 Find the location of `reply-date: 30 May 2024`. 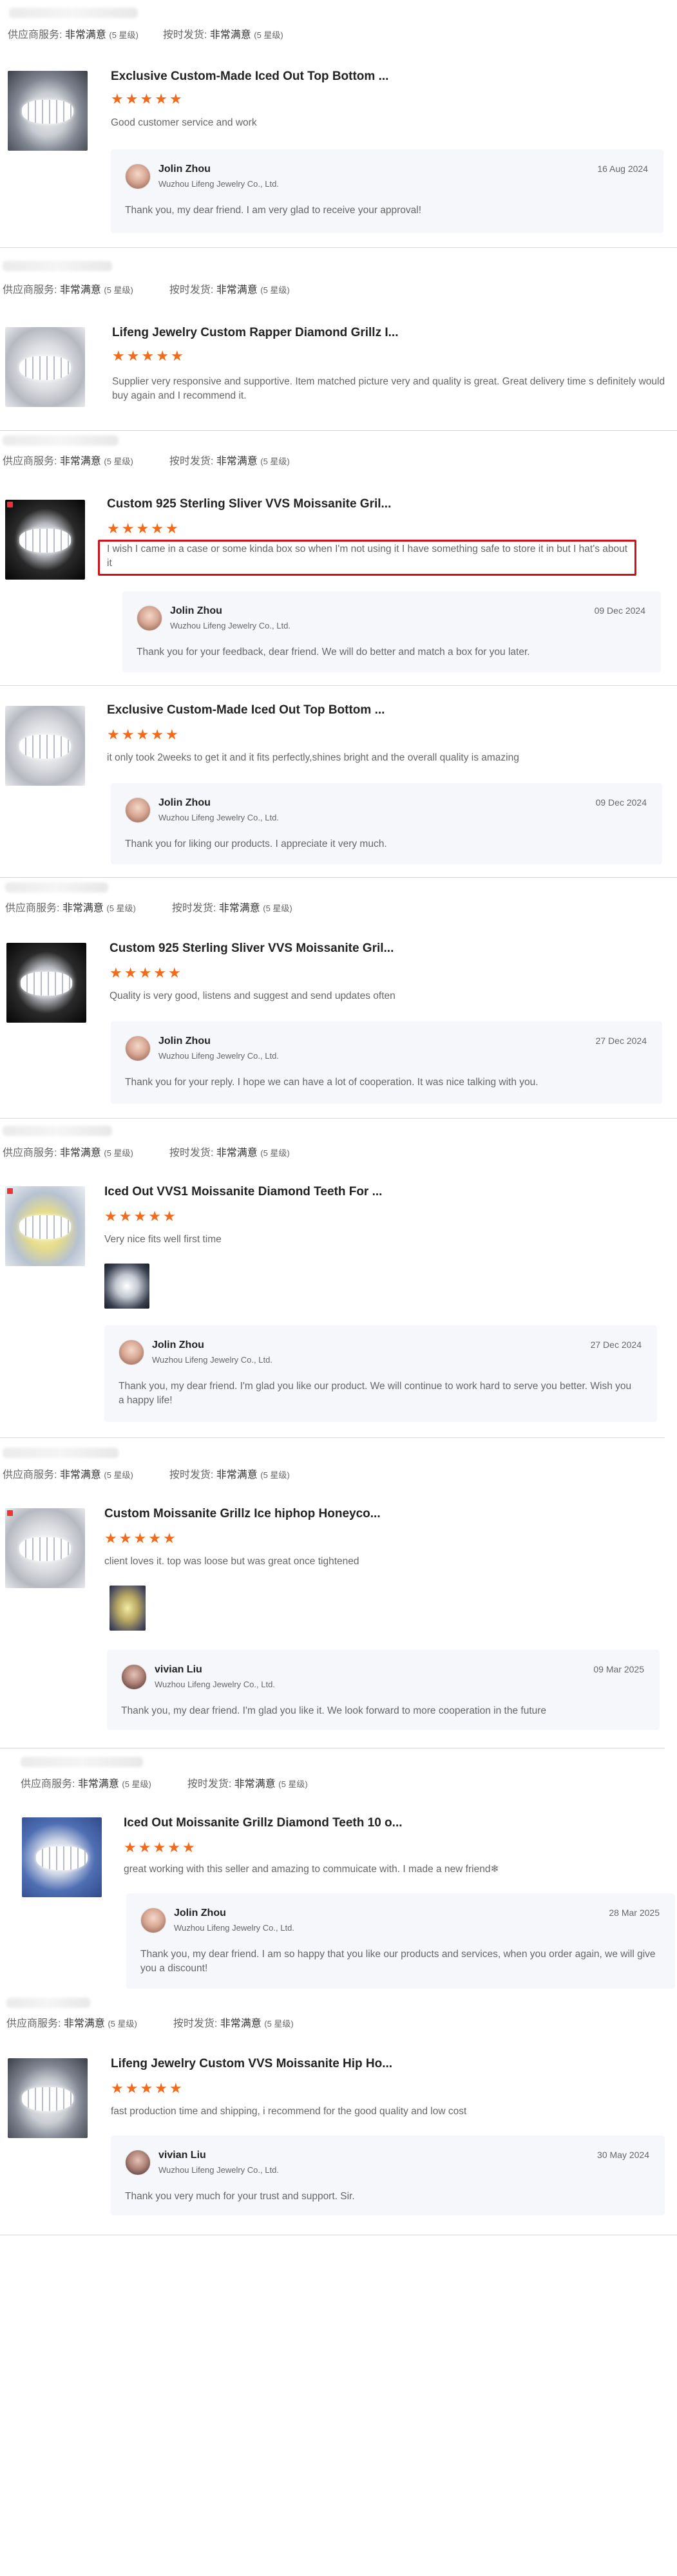

reply-date: 30 May 2024 is located at coordinates (623, 2155).